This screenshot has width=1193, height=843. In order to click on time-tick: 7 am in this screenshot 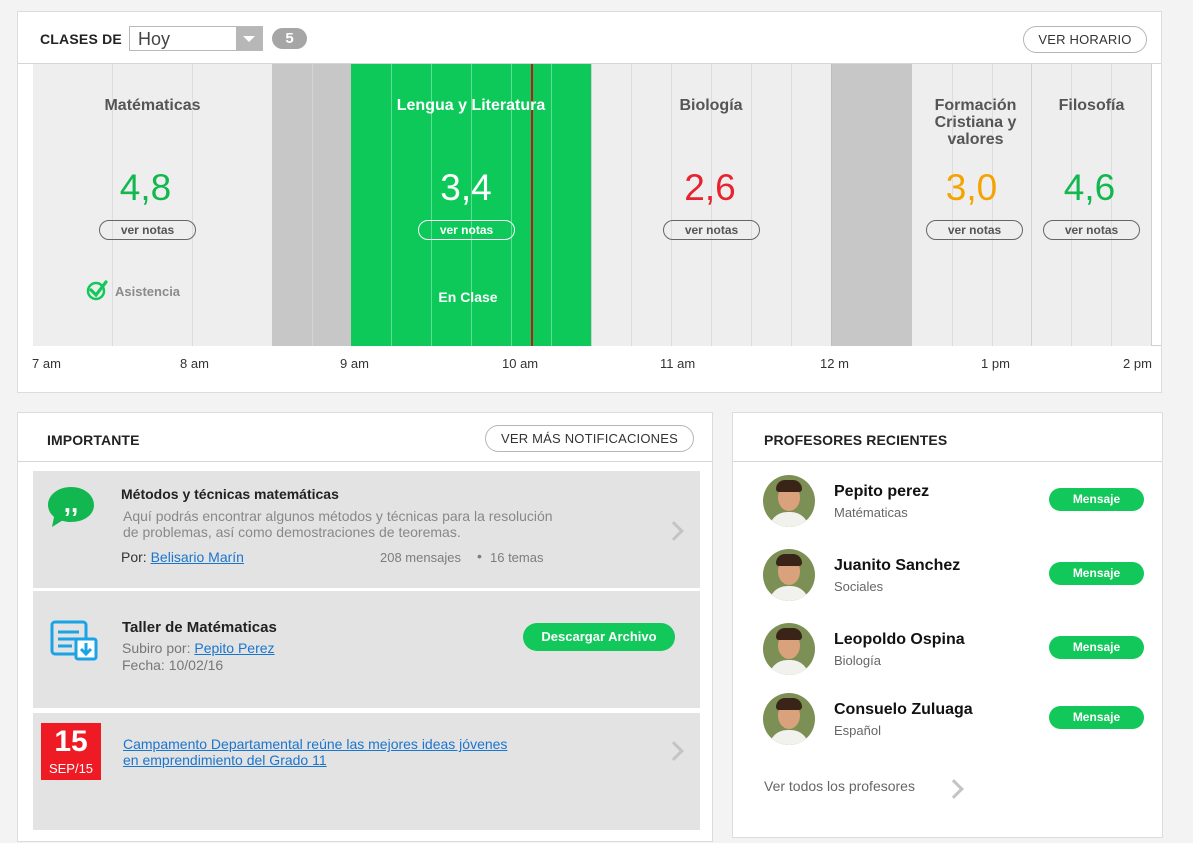, I will do `click(46, 363)`.